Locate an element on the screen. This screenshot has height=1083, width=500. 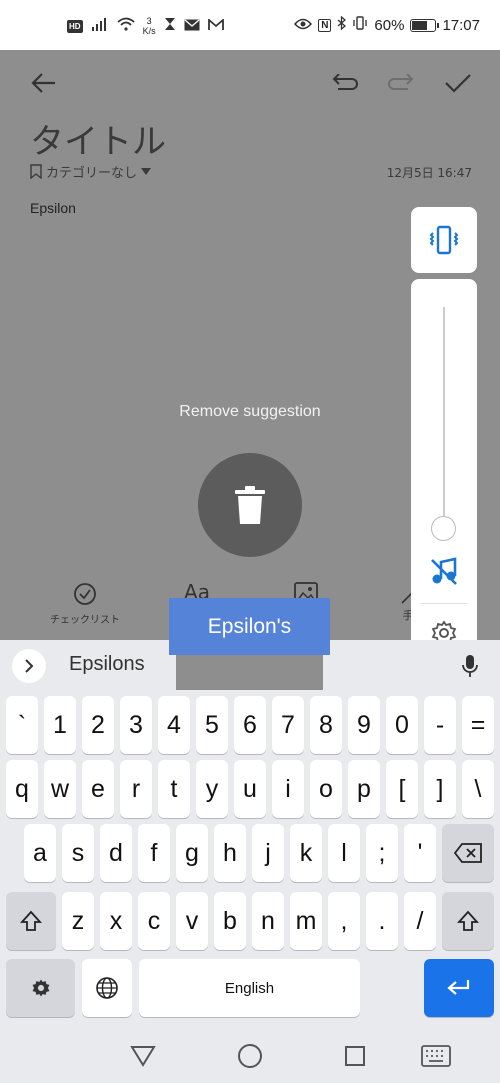
key: ` is located at coordinates (22, 725).